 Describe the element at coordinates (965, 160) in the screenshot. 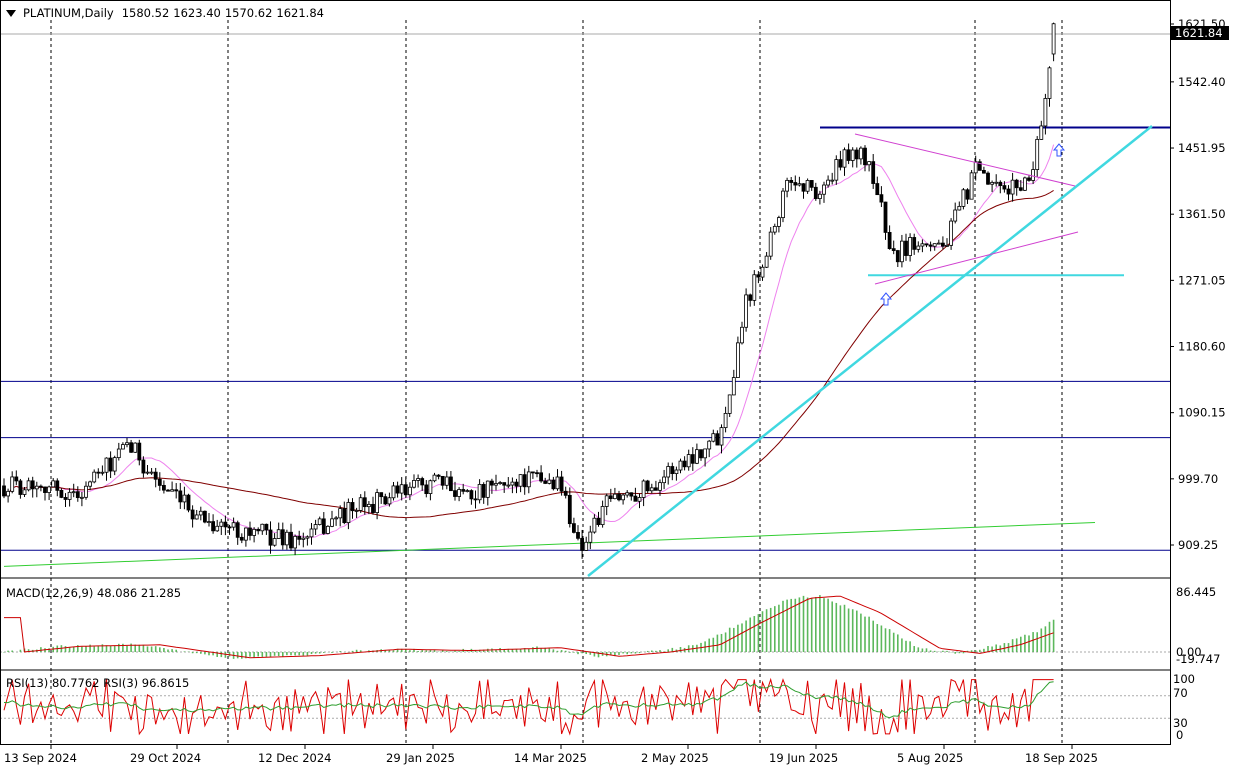

I see `triangle-upper-line` at that location.